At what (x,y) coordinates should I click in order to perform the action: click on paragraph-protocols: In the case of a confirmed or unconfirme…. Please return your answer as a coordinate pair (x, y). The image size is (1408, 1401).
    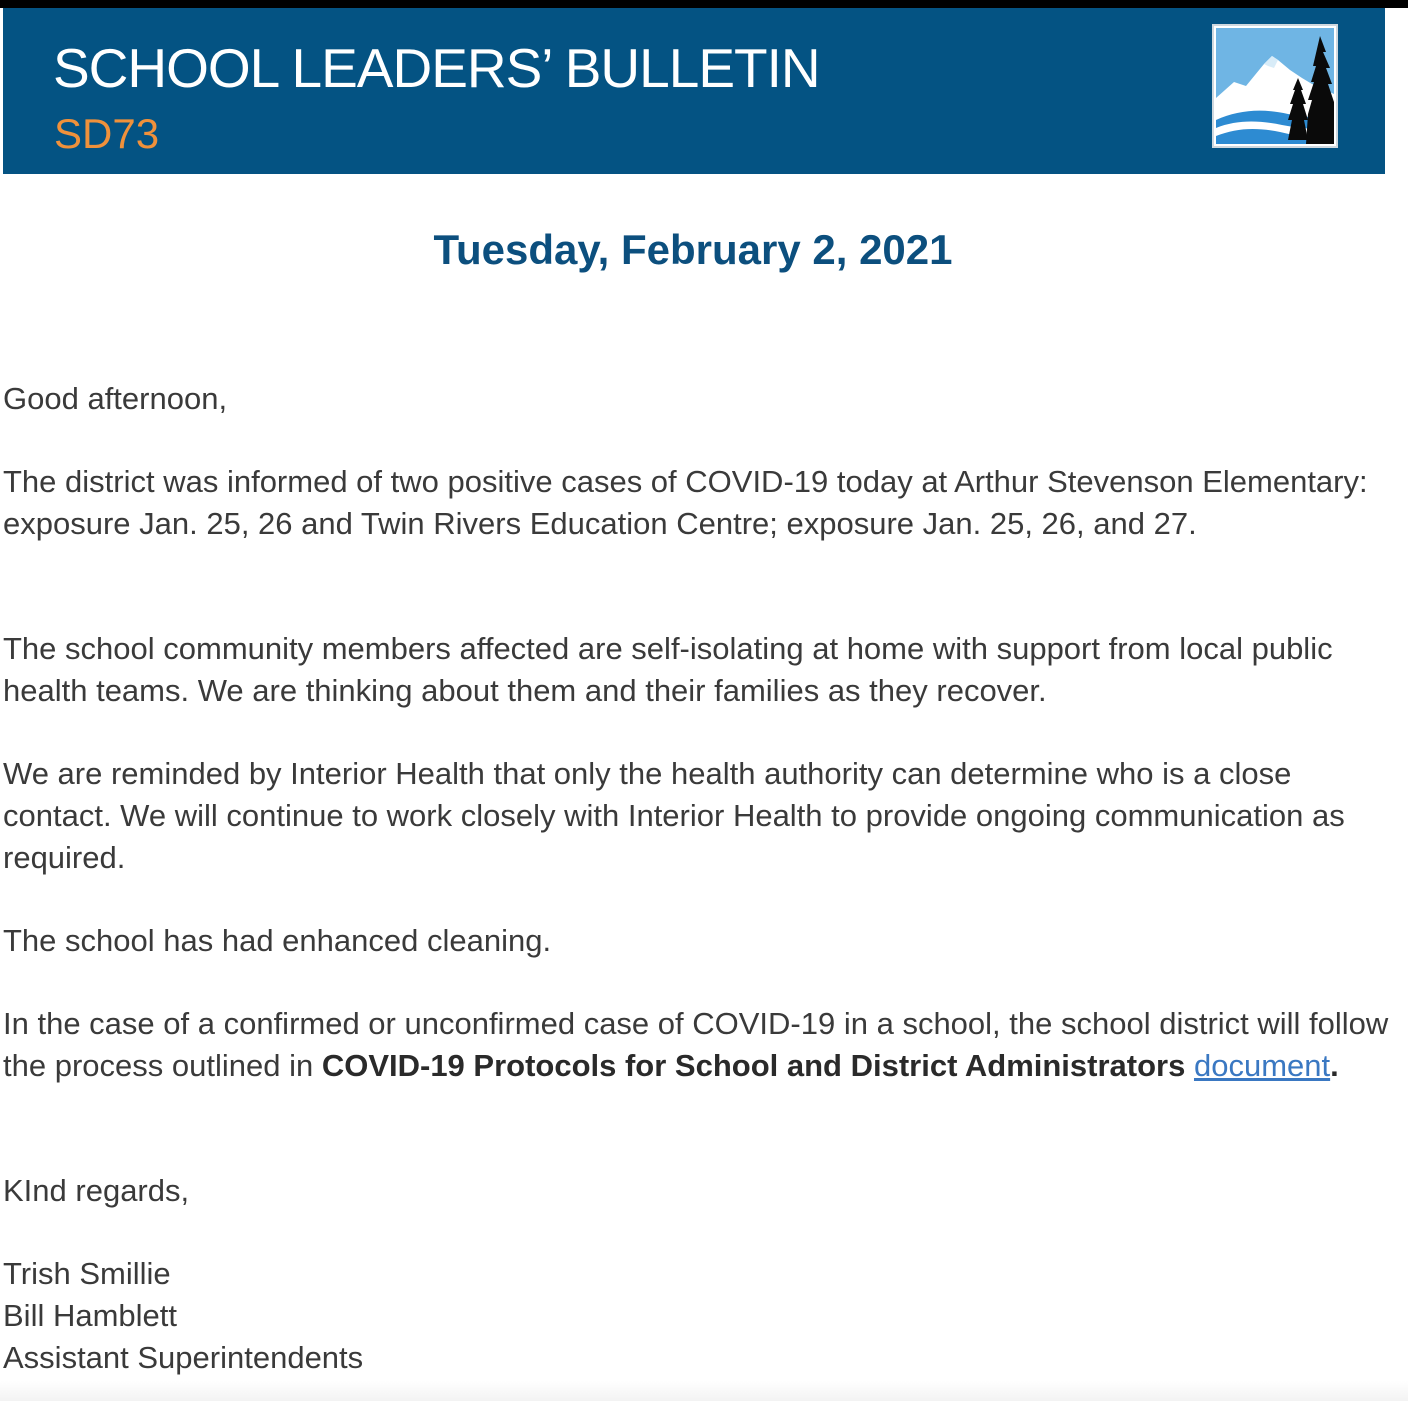
    Looking at the image, I should click on (700, 1045).